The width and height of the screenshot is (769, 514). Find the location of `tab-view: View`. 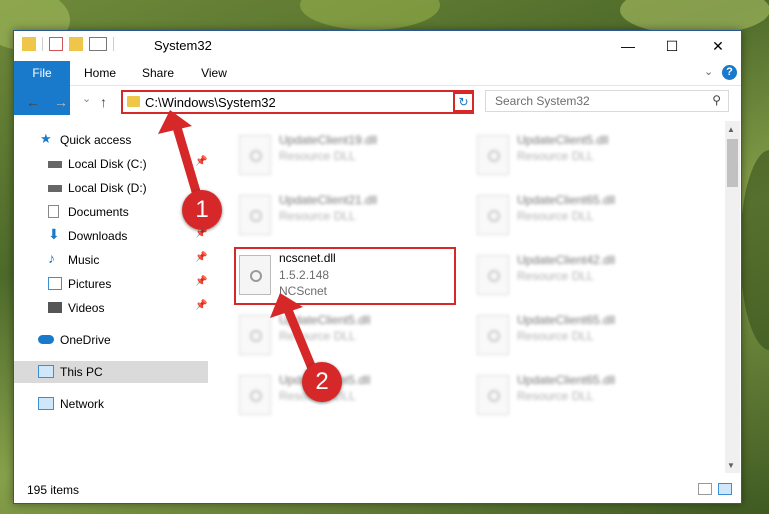

tab-view: View is located at coordinates (214, 73).